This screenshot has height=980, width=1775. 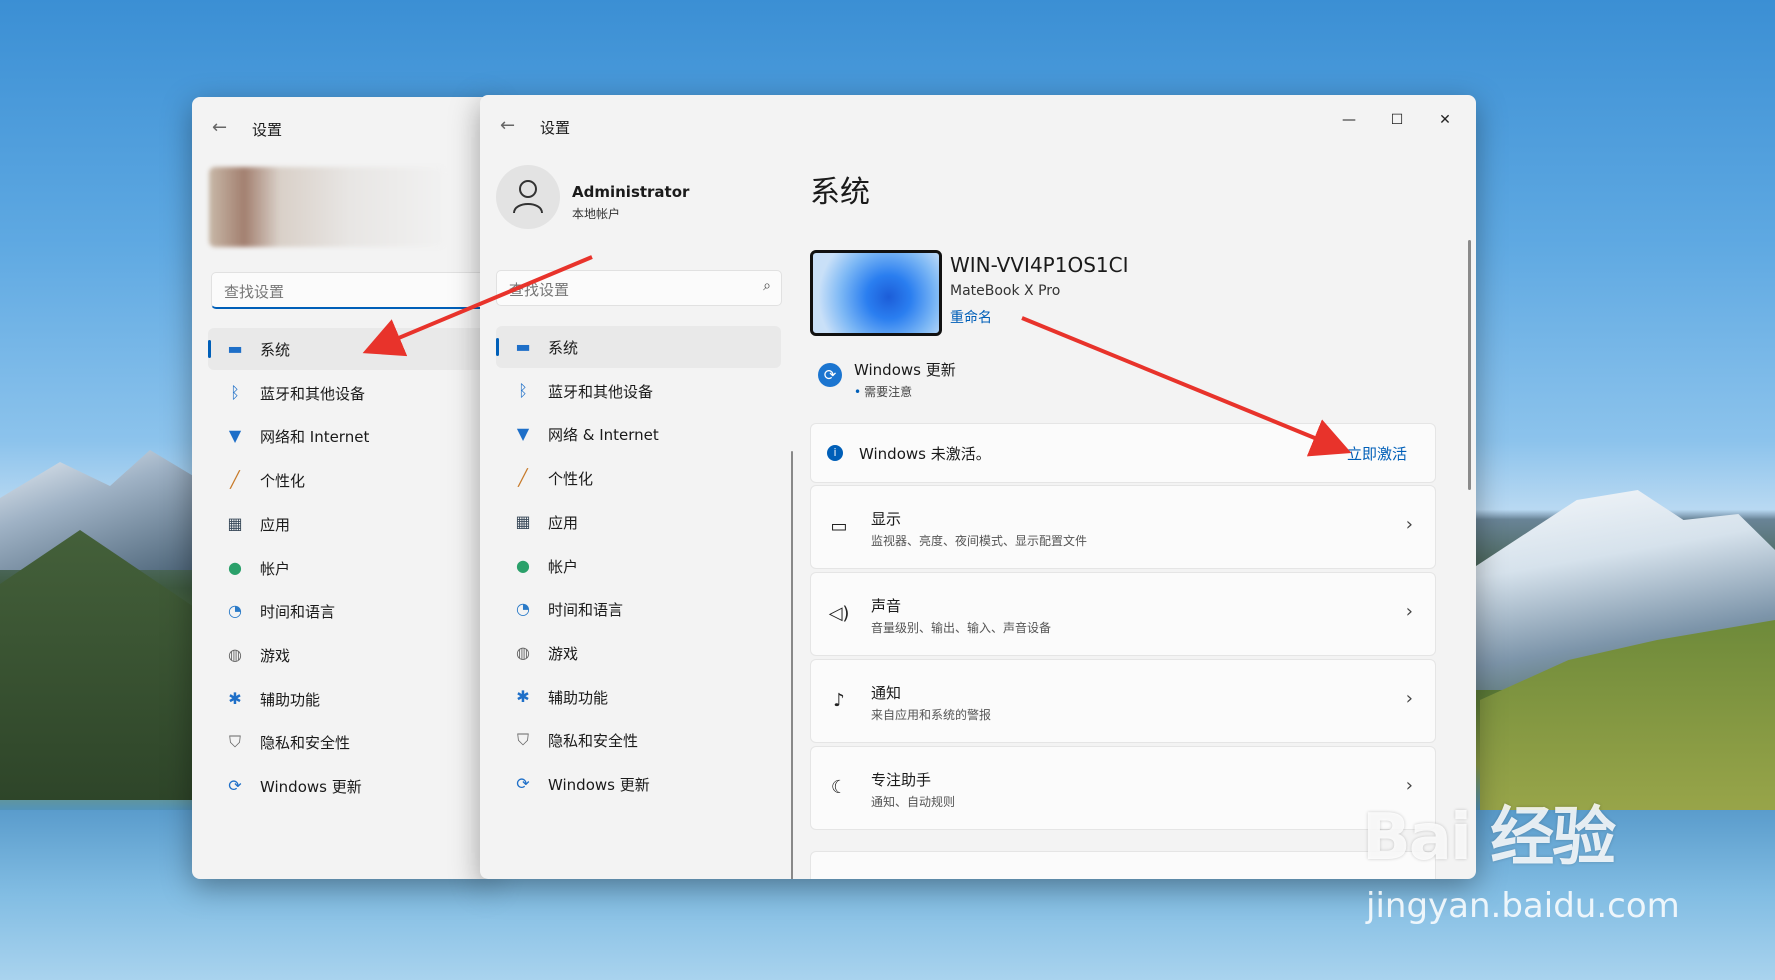 I want to click on sidebar-item-2: ▼ 网络和 Internet, so click(x=350, y=436).